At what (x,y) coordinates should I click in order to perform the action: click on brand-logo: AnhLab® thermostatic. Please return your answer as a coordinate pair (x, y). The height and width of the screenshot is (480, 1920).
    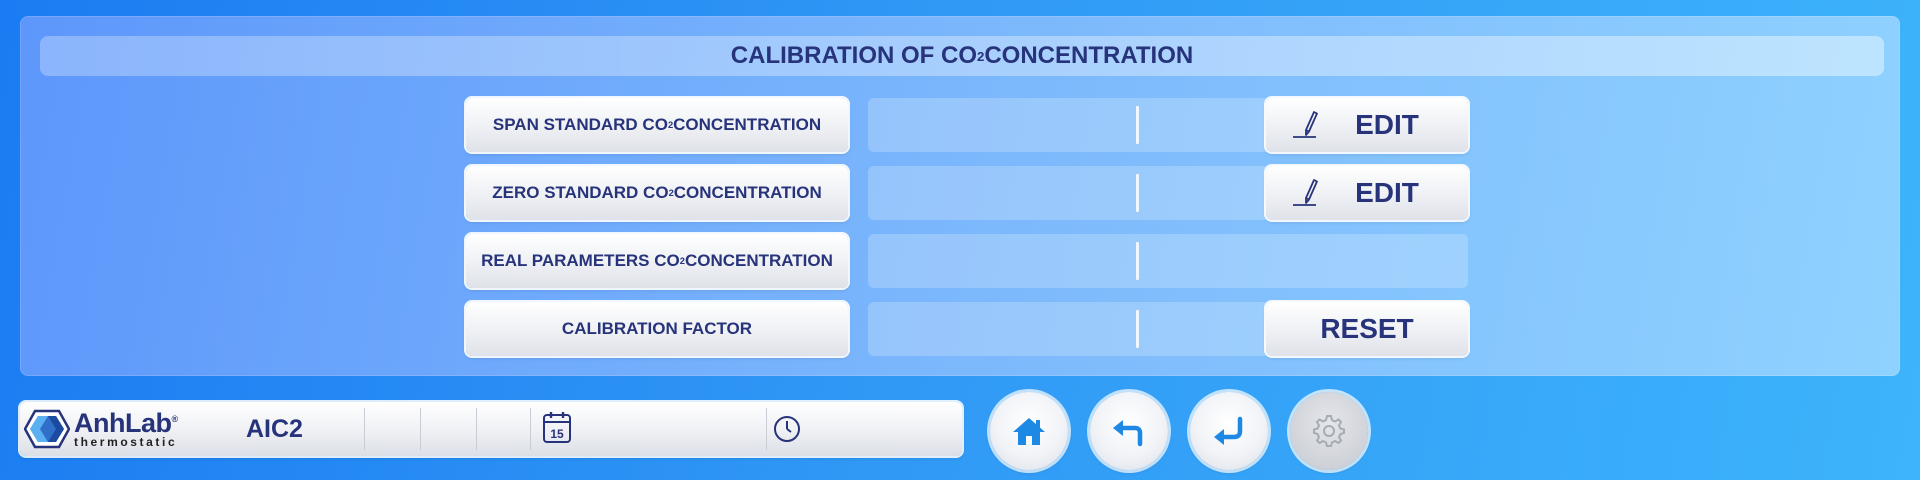
    Looking at the image, I should click on (109, 429).